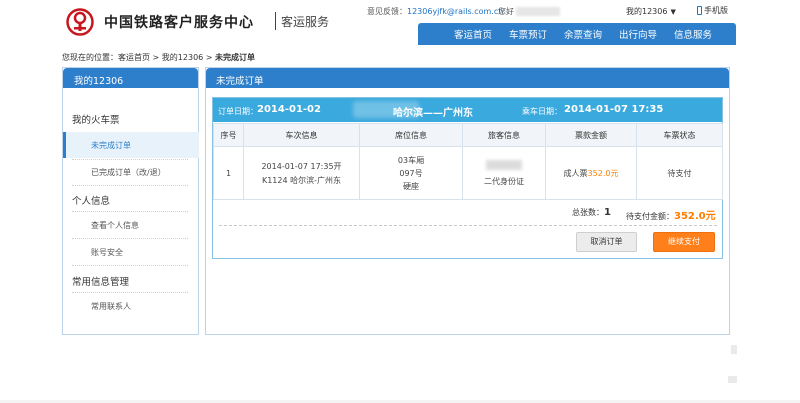 This screenshot has width=800, height=403. Describe the element at coordinates (301, 135) in the screenshot. I see `column-header: 车次信息` at that location.